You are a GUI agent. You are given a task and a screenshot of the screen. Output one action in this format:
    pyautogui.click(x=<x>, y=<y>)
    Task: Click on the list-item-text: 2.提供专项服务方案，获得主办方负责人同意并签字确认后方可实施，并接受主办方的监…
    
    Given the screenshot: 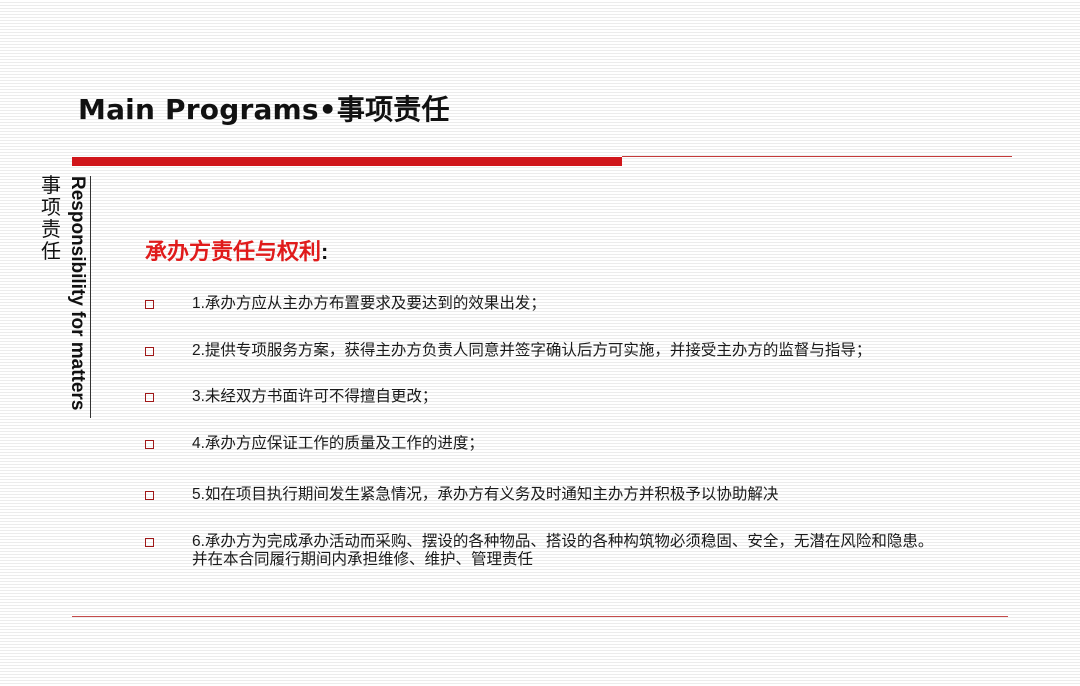 What is the action you would take?
    pyautogui.click(x=531, y=351)
    